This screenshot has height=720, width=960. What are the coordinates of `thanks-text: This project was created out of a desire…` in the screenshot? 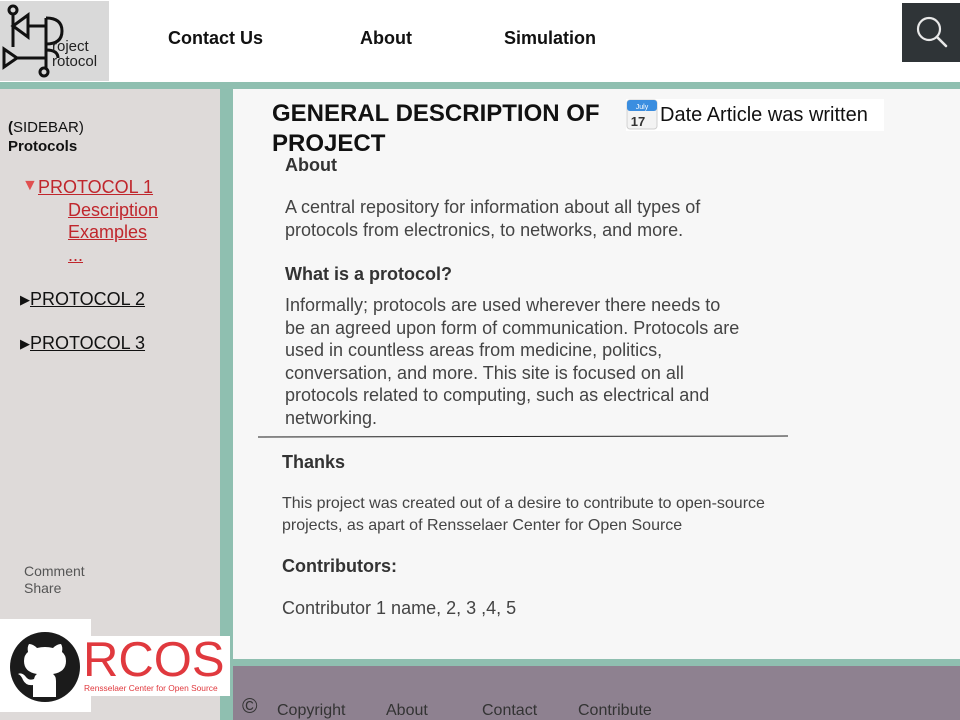 It's located at (523, 514).